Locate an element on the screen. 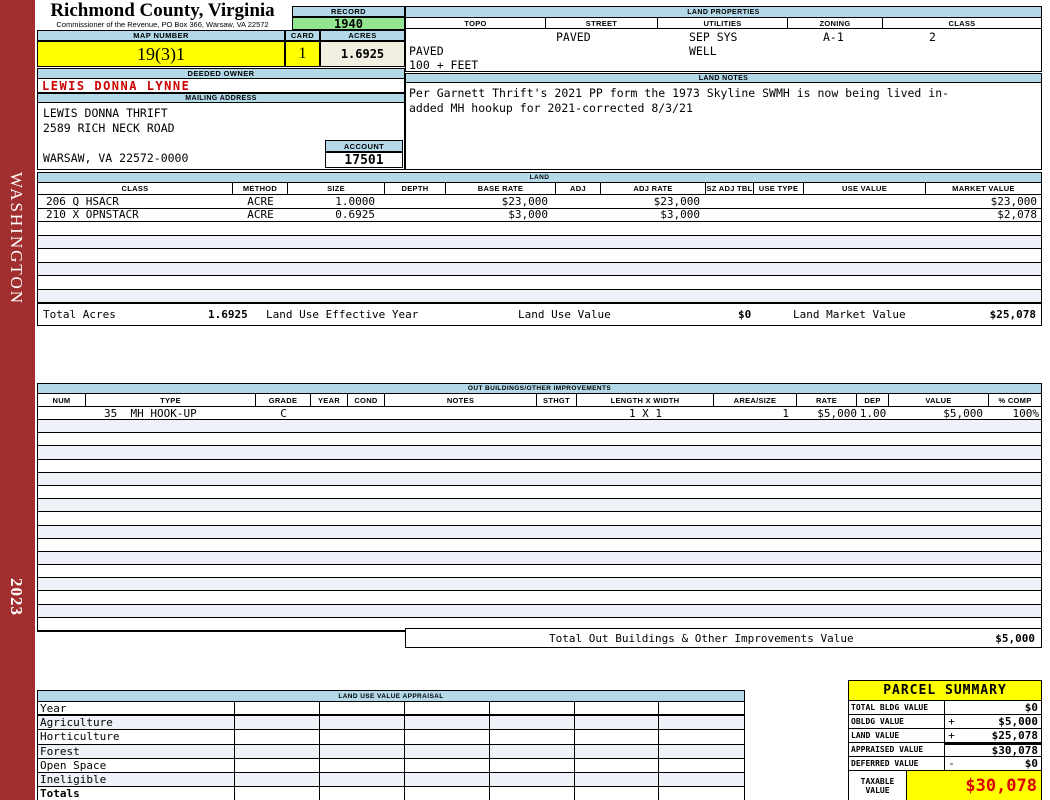  deeded-owner-header: DEEDED OWNER is located at coordinates (221, 73).